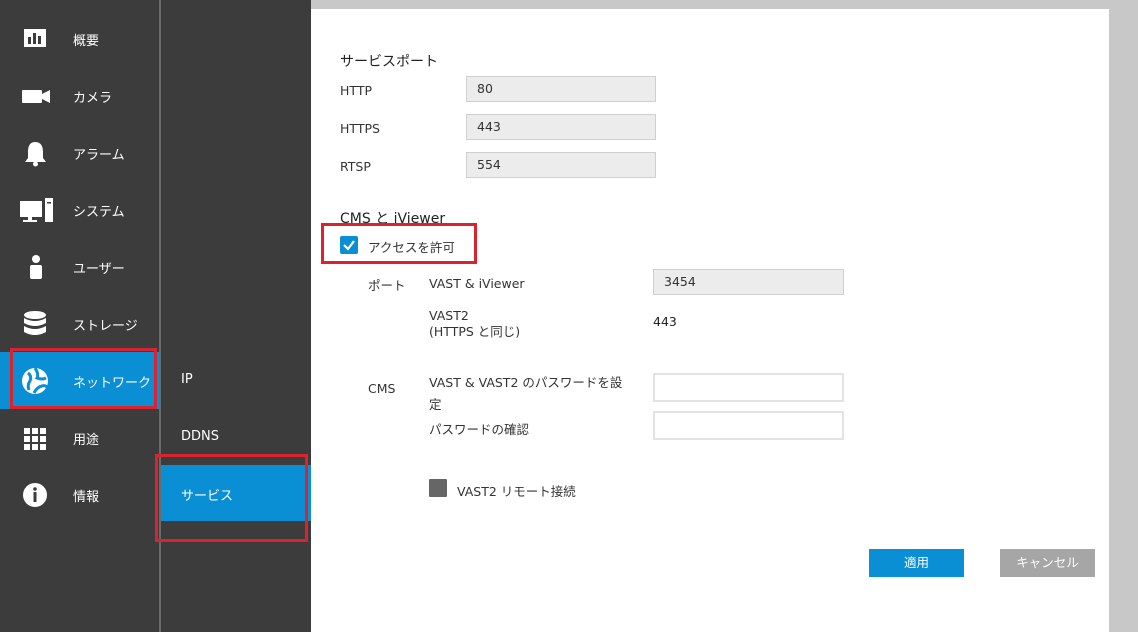 This screenshot has width=1138, height=632. I want to click on sidebar-item-label: ストレージ, so click(105, 326).